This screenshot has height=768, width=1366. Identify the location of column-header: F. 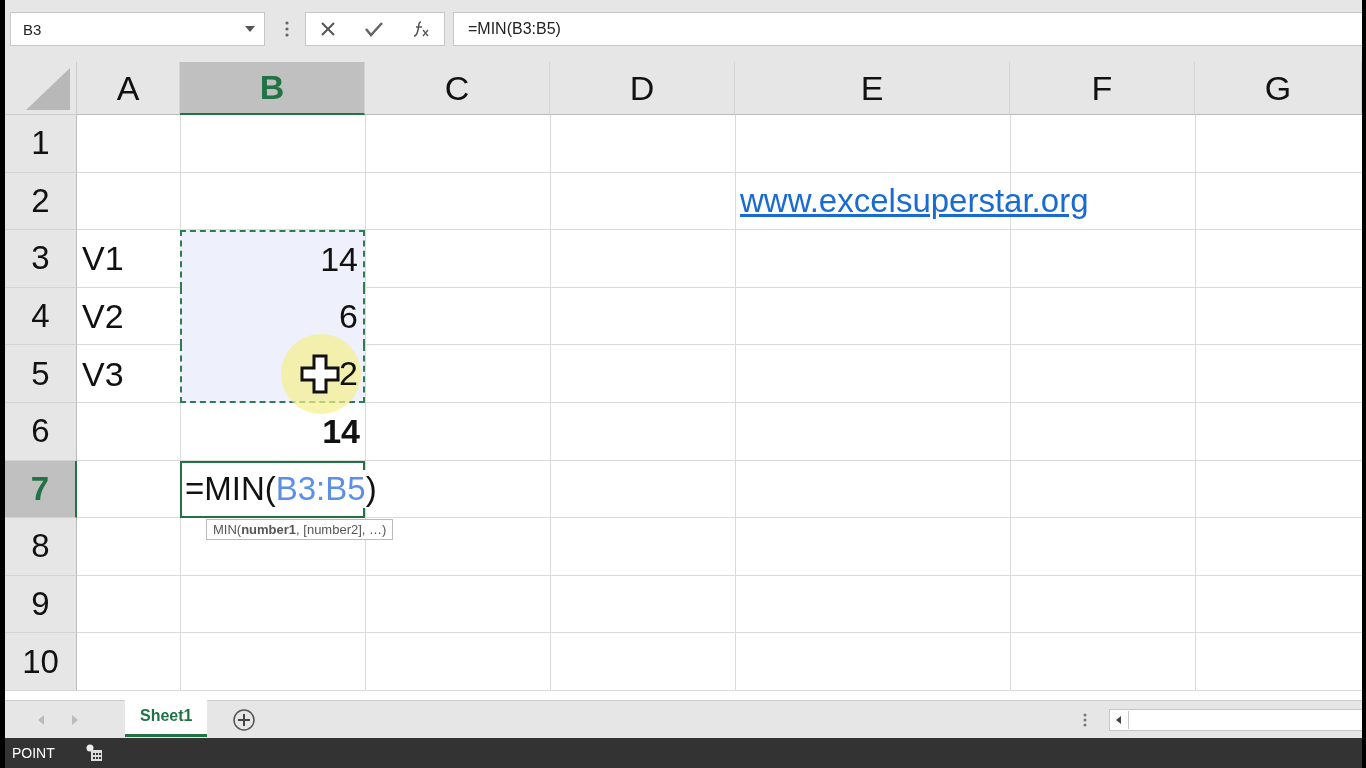
(1102, 88).